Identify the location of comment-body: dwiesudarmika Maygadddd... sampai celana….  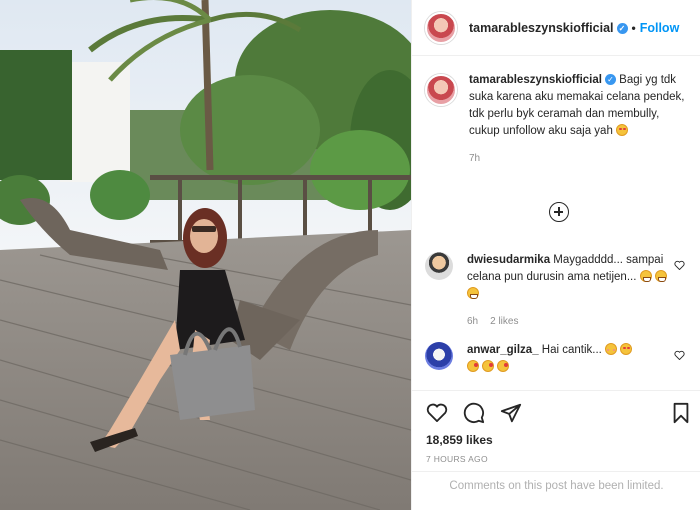
(567, 291).